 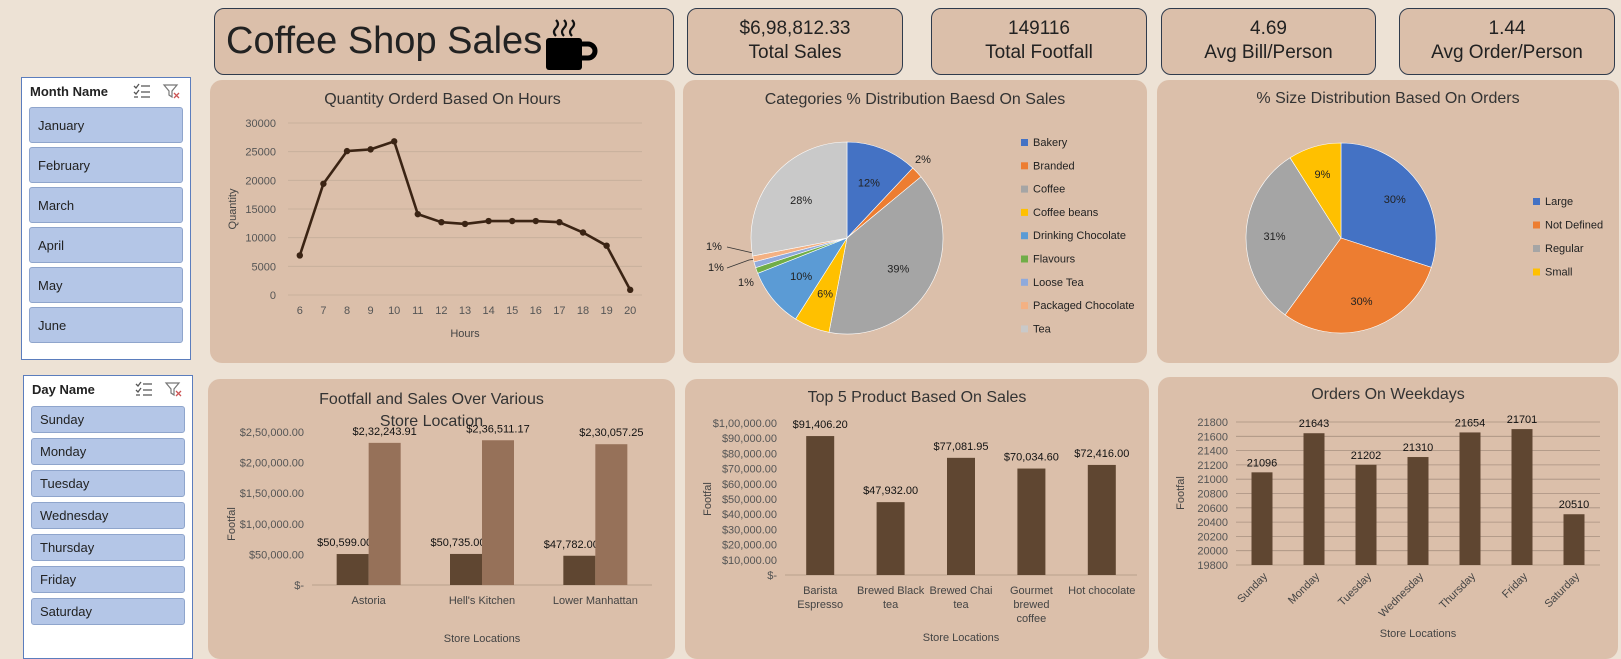 I want to click on y-tick-label: 20200, so click(x=1212, y=537).